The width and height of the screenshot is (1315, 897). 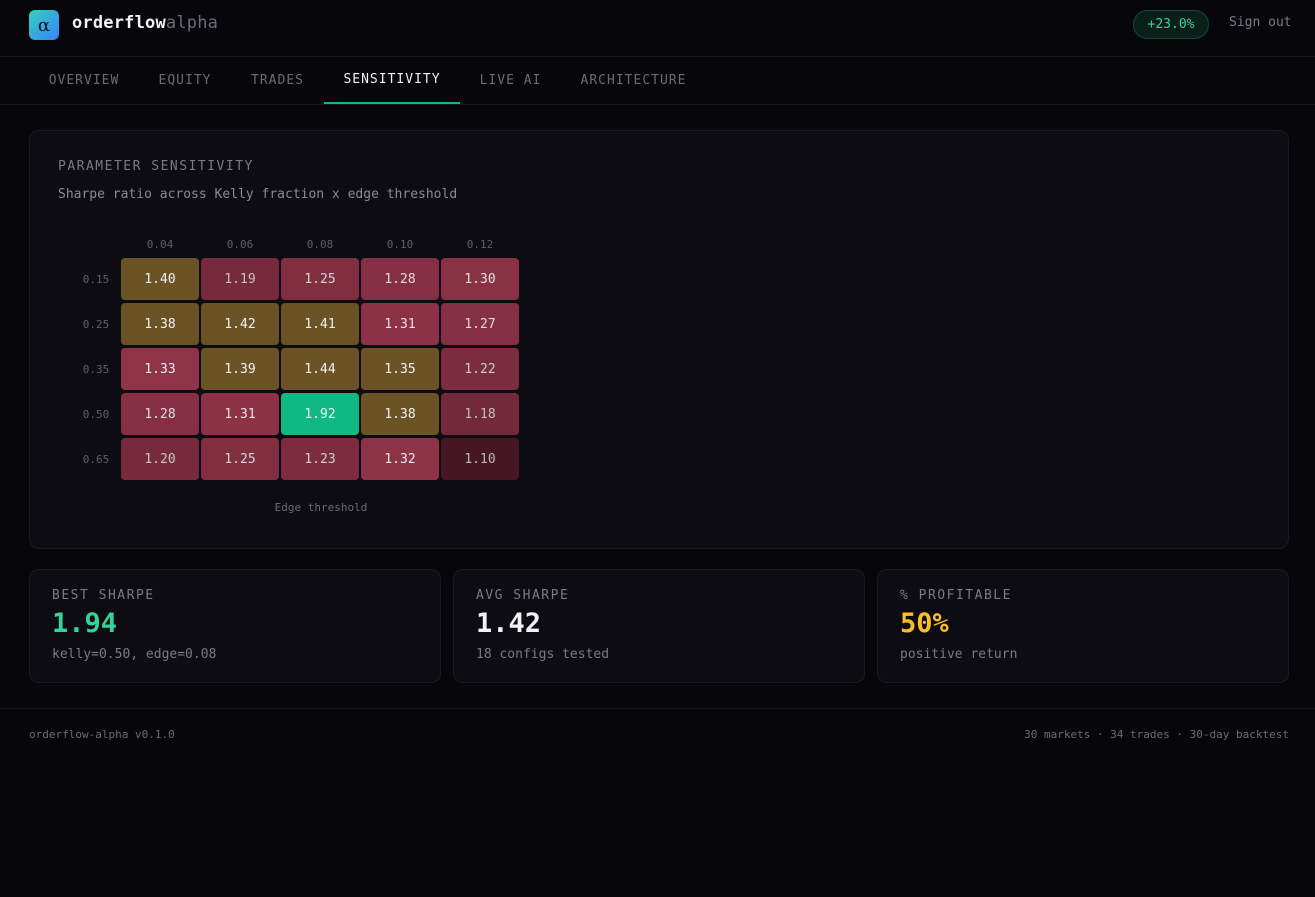 What do you see at coordinates (320, 369) in the screenshot?
I see `heatmap-cell: 1.44` at bounding box center [320, 369].